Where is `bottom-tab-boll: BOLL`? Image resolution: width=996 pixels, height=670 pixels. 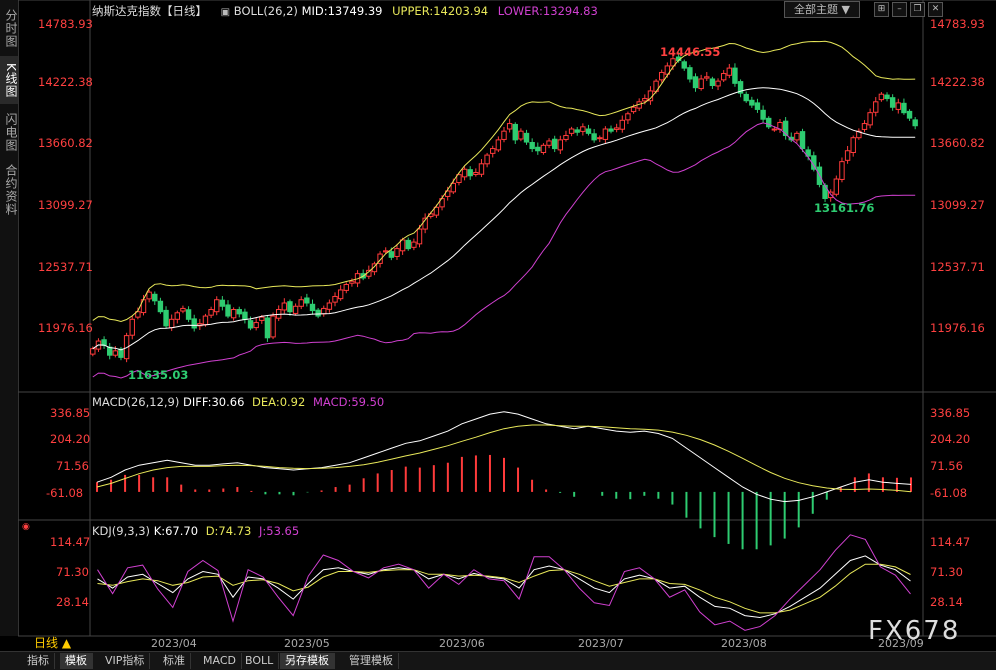 bottom-tab-boll: BOLL is located at coordinates (260, 661).